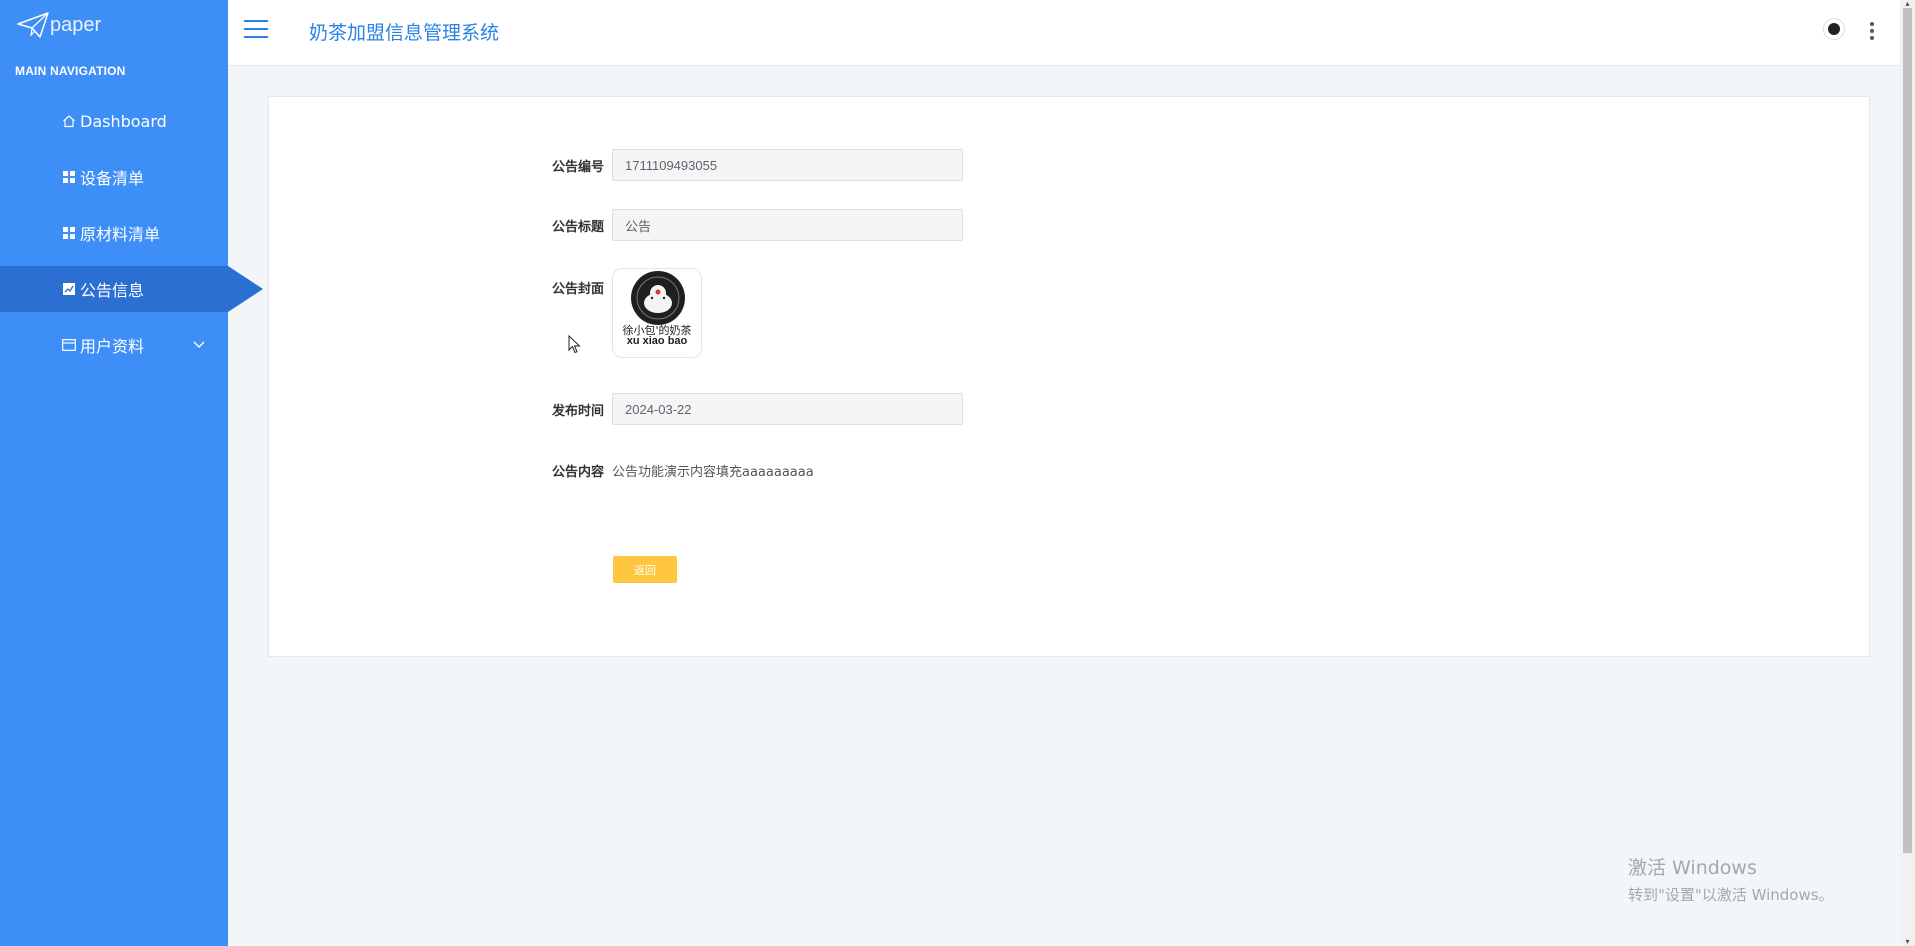 The height and width of the screenshot is (946, 1915). What do you see at coordinates (120, 234) in the screenshot?
I see `sidebar-item-label: 原材料清单` at bounding box center [120, 234].